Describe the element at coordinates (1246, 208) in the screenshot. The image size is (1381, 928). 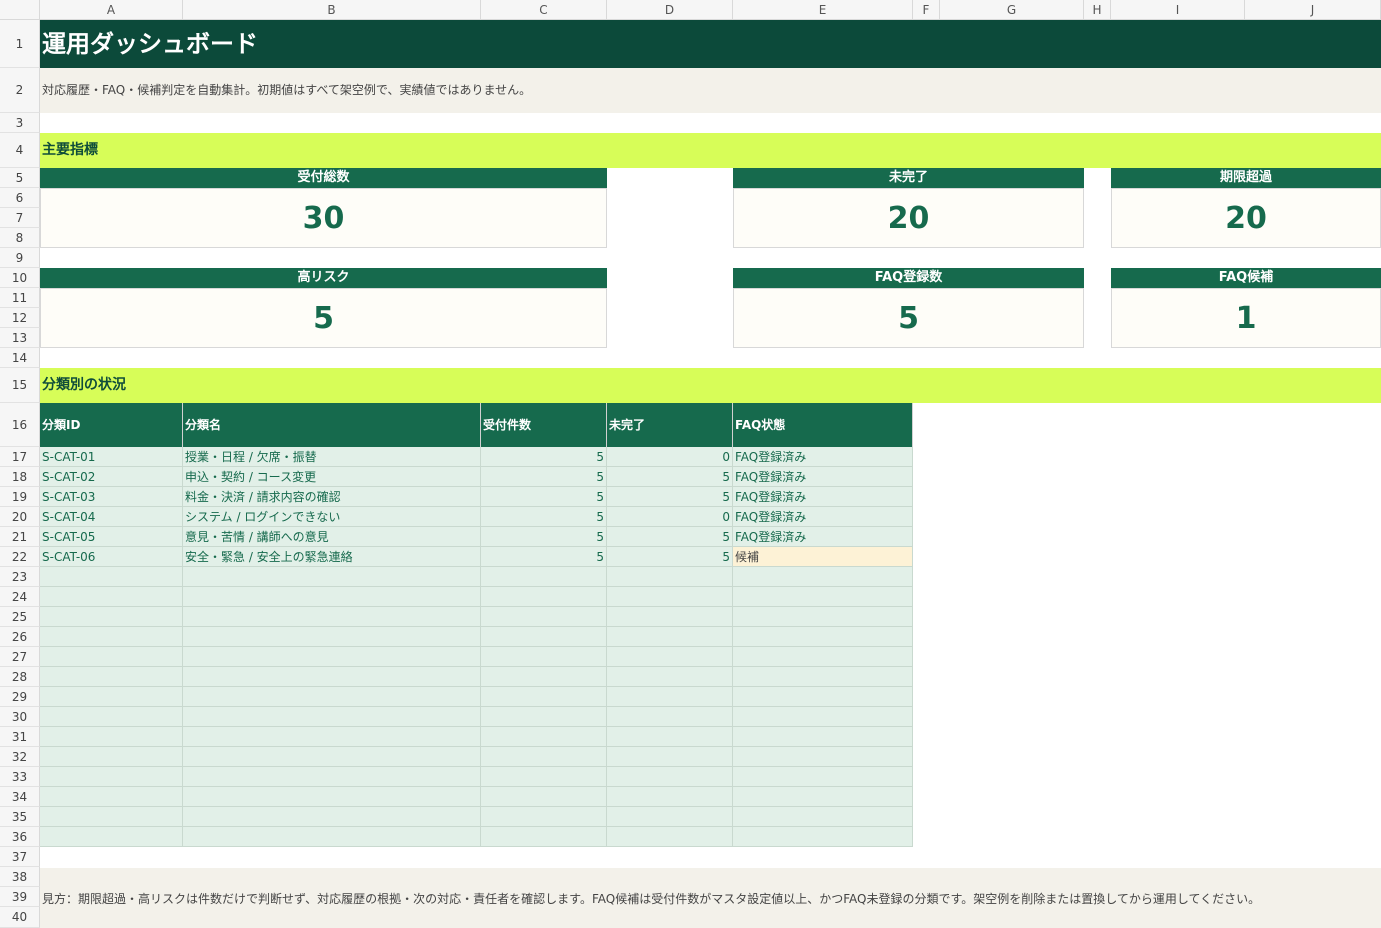
I see `kpi-card-overdue: 期限超過 20` at that location.